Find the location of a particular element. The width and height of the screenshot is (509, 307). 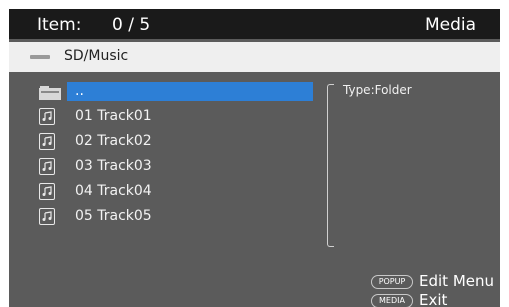

current-path: SD/Music is located at coordinates (96, 56).